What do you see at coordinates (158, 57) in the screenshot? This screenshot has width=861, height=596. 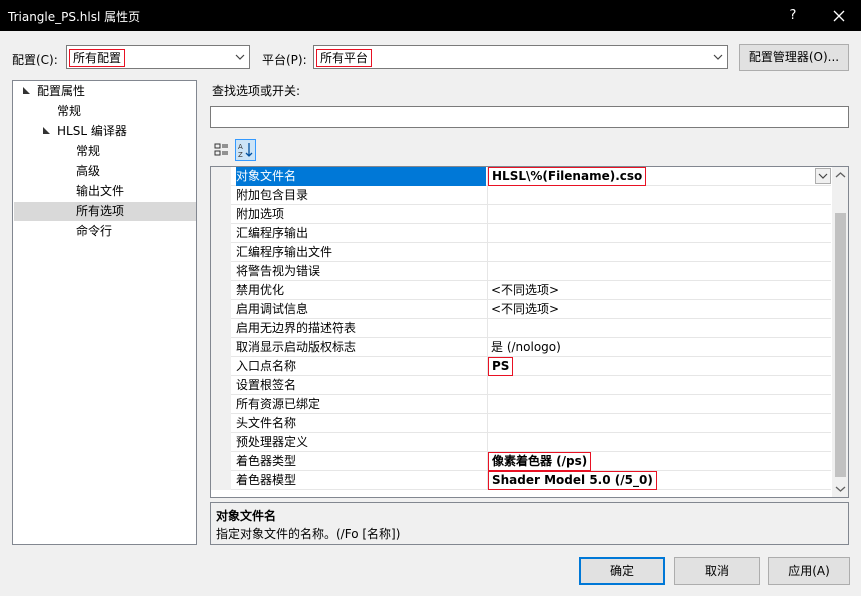 I see `config-select: 所有配置` at bounding box center [158, 57].